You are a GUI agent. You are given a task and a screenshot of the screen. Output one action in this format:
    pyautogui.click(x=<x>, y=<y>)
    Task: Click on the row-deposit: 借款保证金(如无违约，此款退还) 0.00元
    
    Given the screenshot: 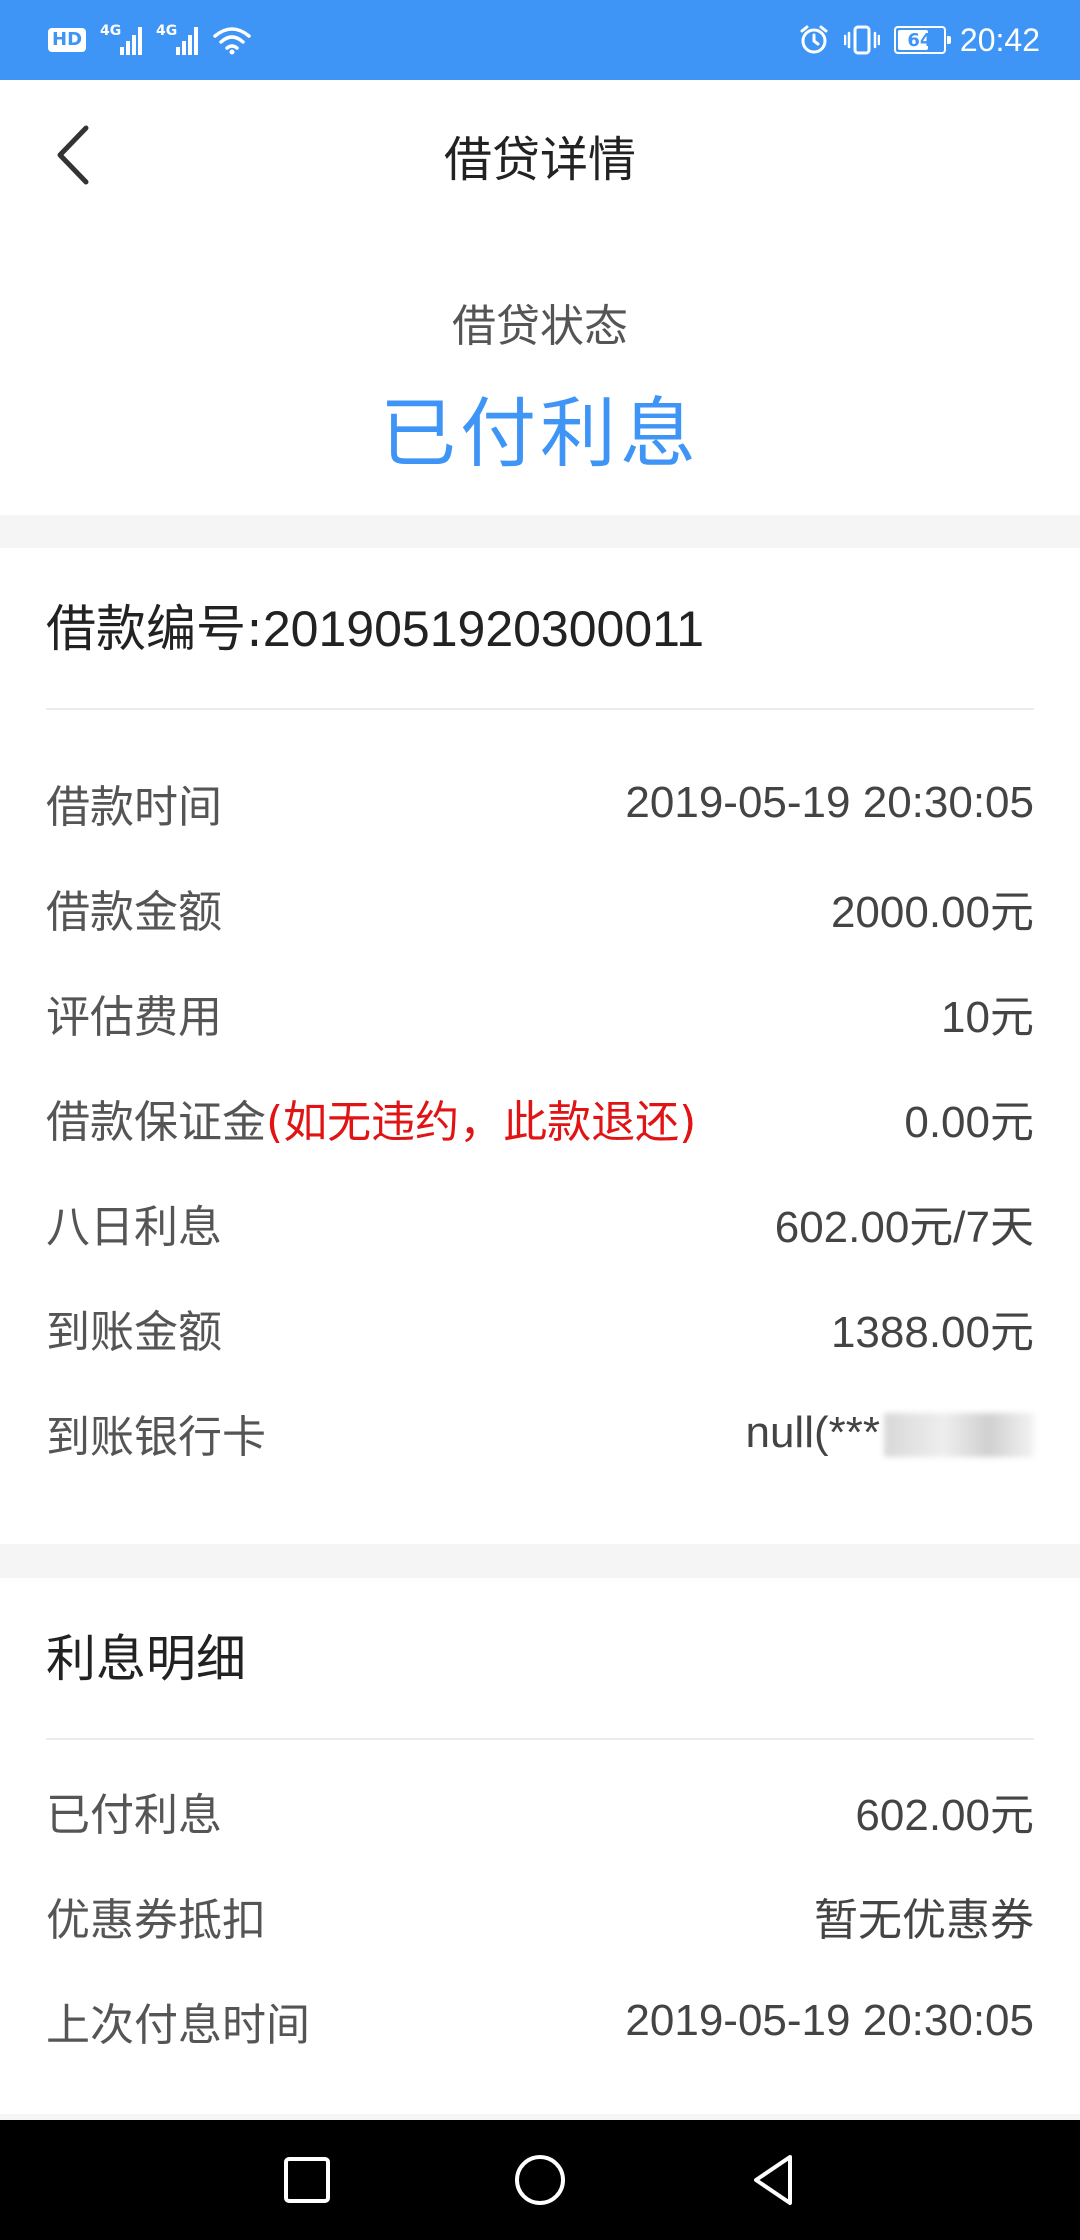 What is the action you would take?
    pyautogui.click(x=540, y=1117)
    